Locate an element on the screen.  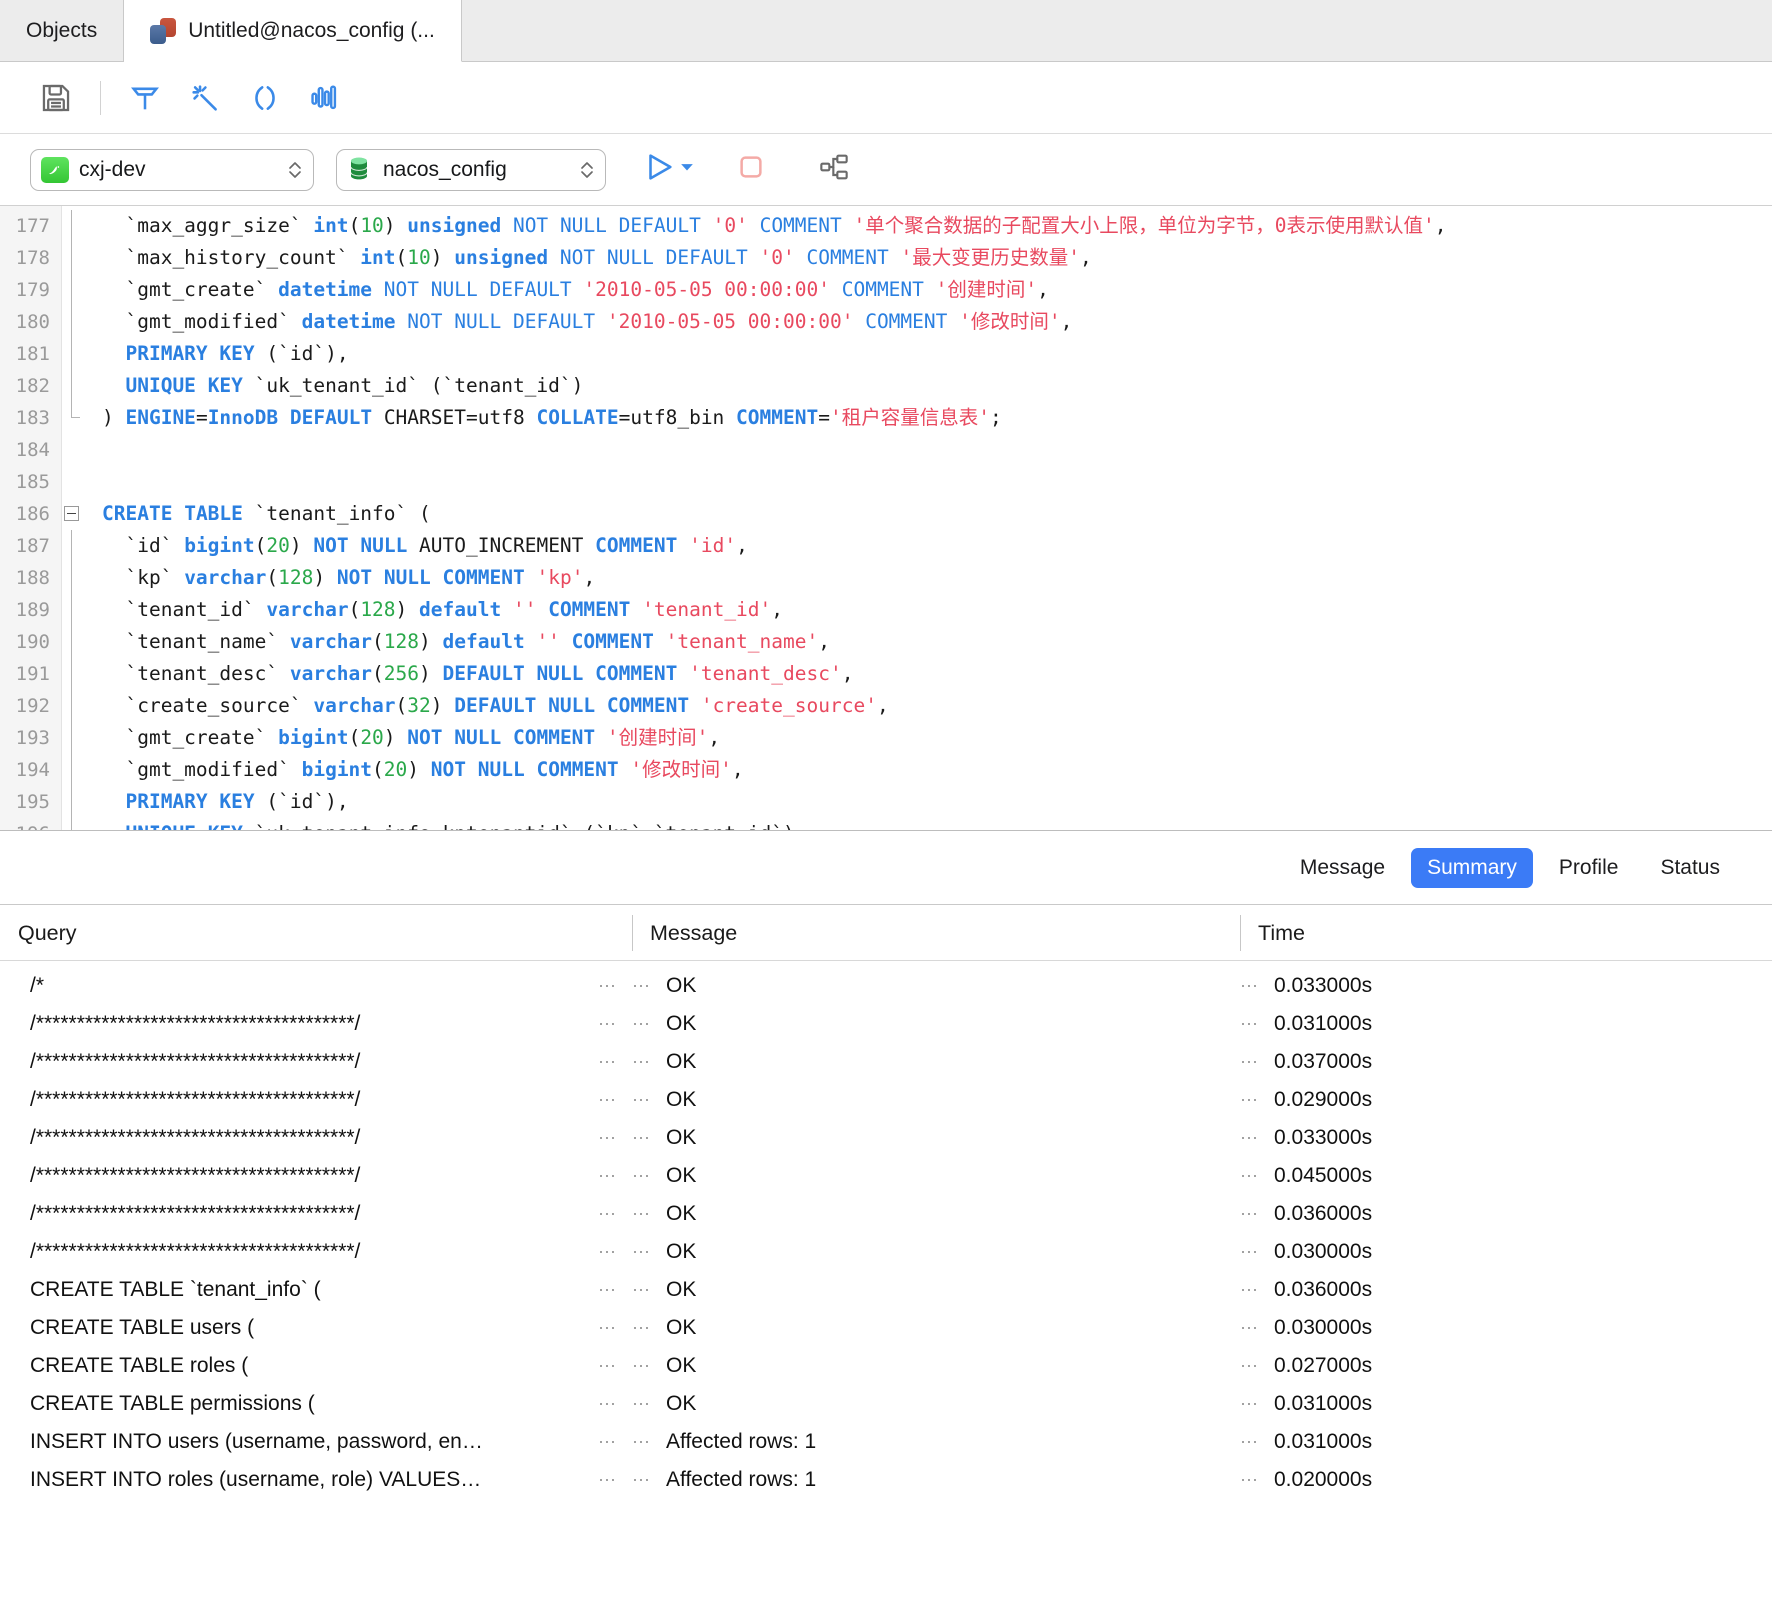
tab-summary: Summary is located at coordinates (1472, 867).